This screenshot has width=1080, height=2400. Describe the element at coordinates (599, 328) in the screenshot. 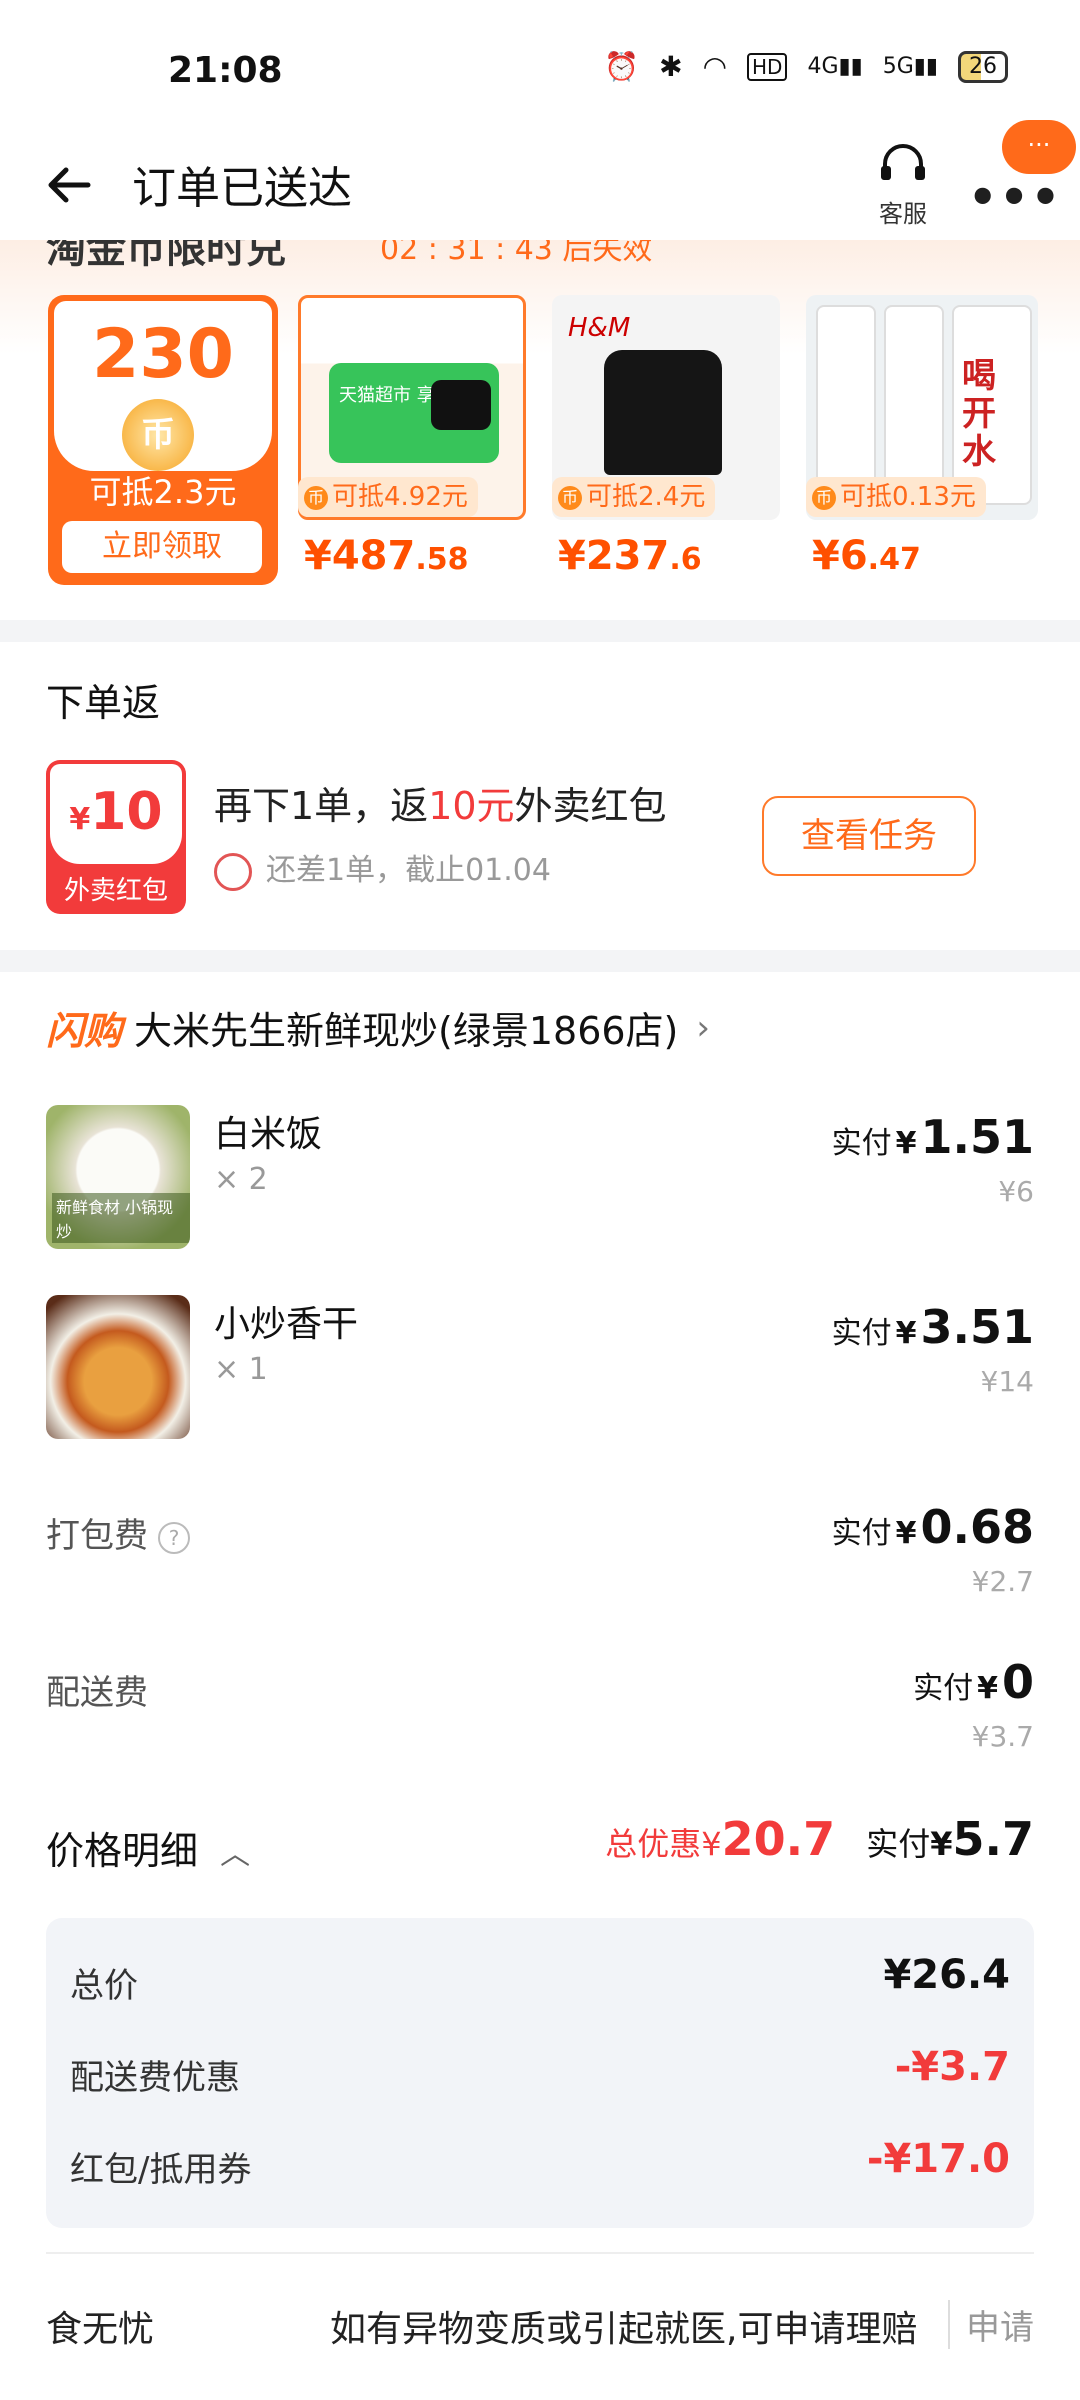

I see `brand-logo: H&M` at that location.